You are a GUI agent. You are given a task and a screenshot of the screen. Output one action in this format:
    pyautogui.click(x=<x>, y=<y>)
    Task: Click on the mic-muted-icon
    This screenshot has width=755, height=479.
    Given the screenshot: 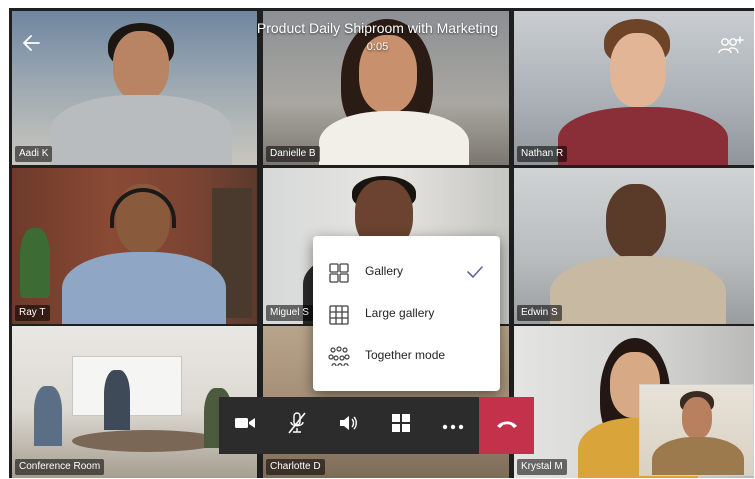 What is the action you would take?
    pyautogui.click(x=297, y=425)
    